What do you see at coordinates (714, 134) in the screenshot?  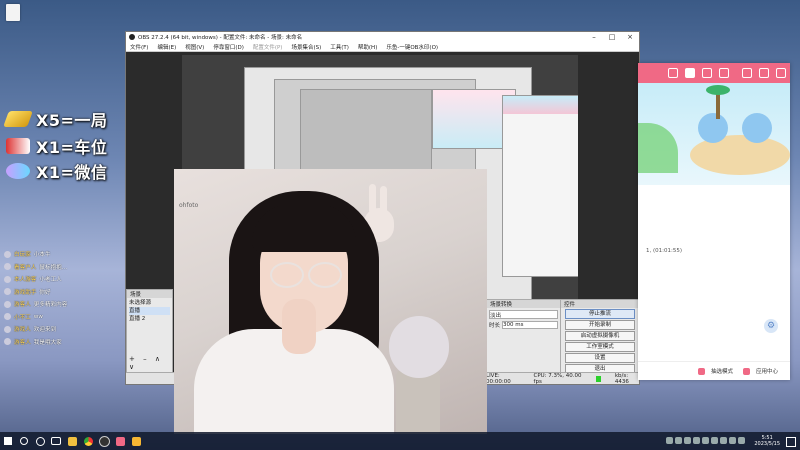 I see `banner-image` at bounding box center [714, 134].